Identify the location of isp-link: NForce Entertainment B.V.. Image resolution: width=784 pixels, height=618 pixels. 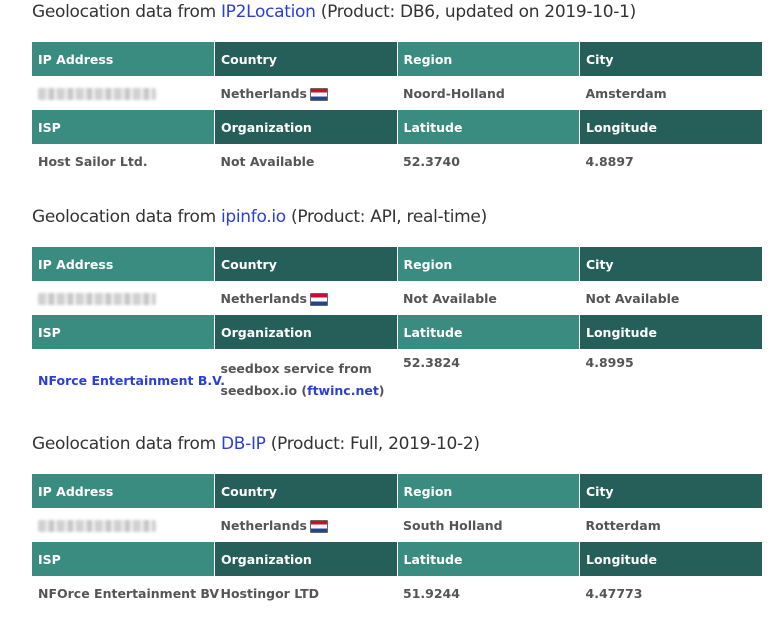
(131, 380).